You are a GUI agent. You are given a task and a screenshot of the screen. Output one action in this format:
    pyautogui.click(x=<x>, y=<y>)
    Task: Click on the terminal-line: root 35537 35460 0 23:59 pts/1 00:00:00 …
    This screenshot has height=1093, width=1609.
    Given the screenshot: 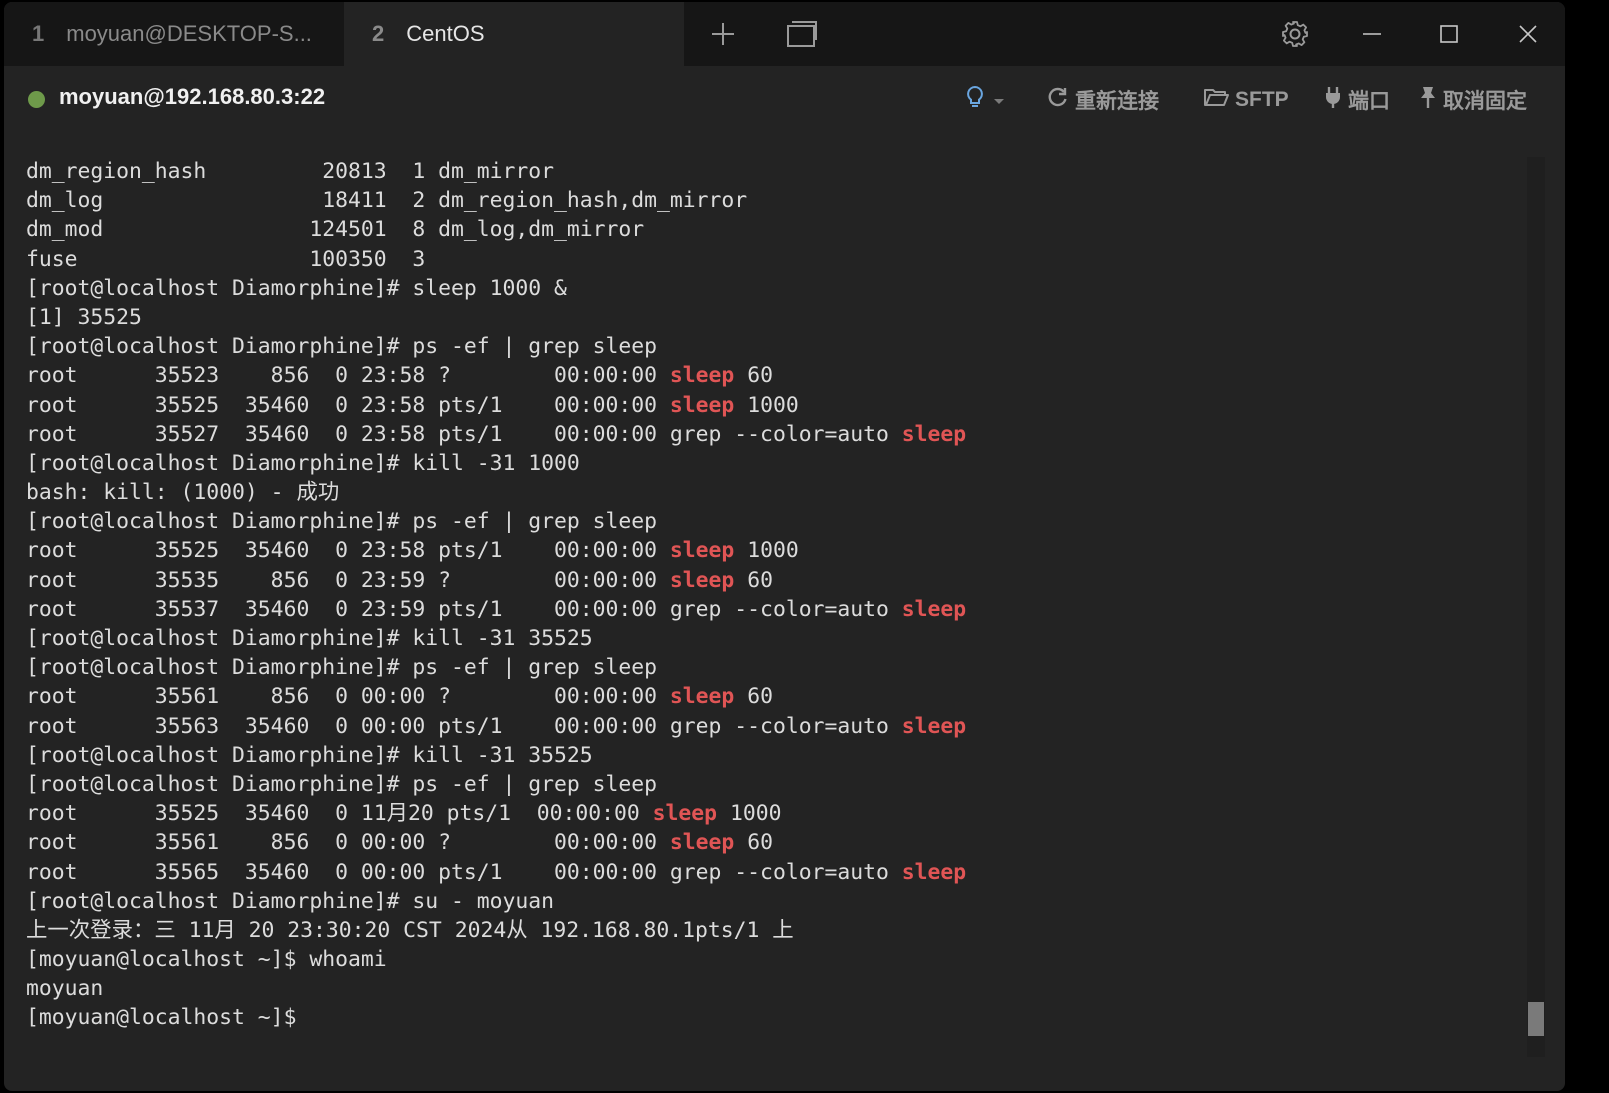 What is the action you would take?
    pyautogui.click(x=771, y=609)
    